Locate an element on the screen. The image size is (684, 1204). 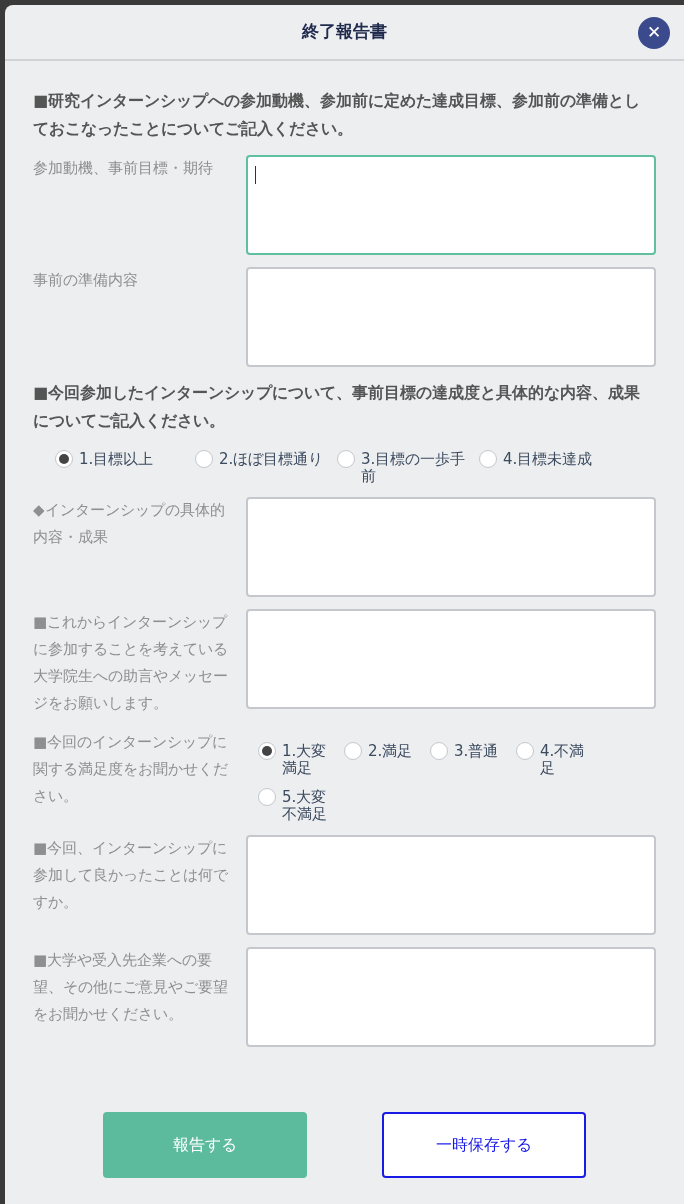
radio-label: 5.大変不満足 is located at coordinates (305, 805).